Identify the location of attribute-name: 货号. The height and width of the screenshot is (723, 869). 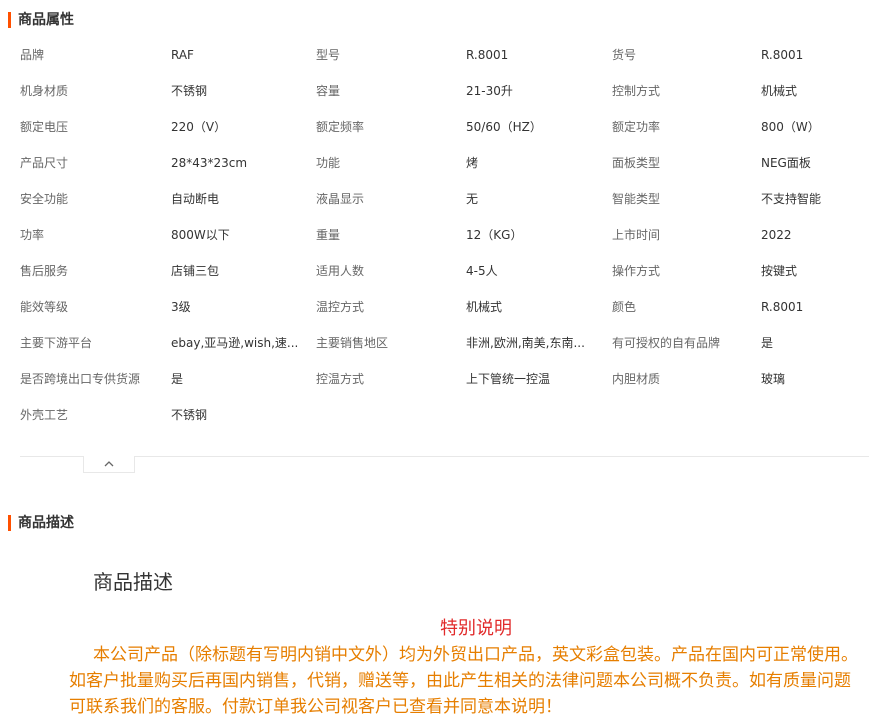
(624, 55).